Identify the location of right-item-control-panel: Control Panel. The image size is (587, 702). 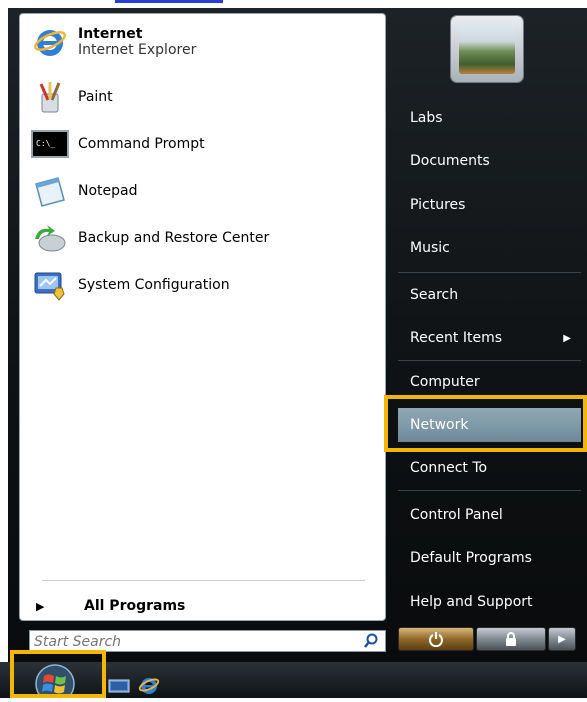
(489, 515).